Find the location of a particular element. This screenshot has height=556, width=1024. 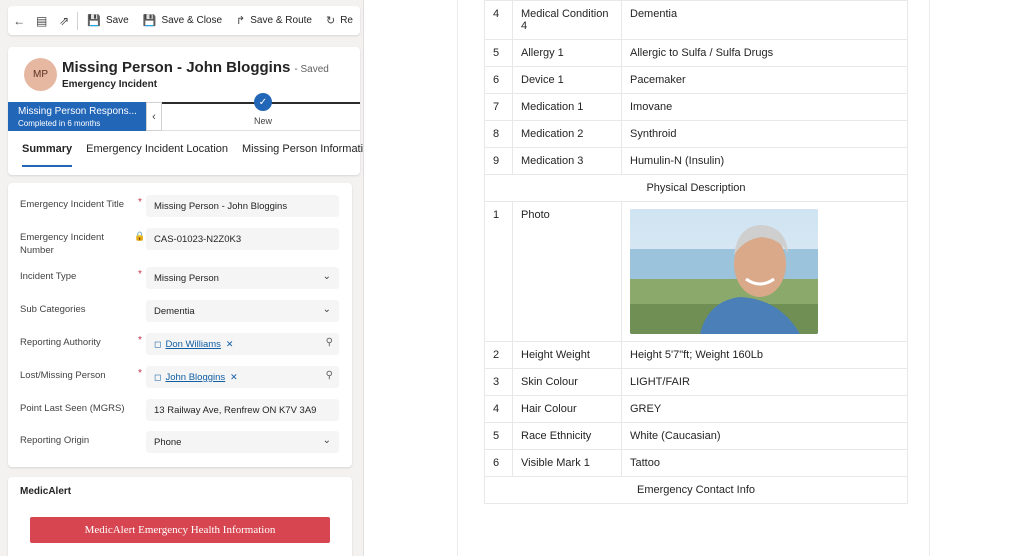

save-close-label: Save & Close is located at coordinates (192, 20).